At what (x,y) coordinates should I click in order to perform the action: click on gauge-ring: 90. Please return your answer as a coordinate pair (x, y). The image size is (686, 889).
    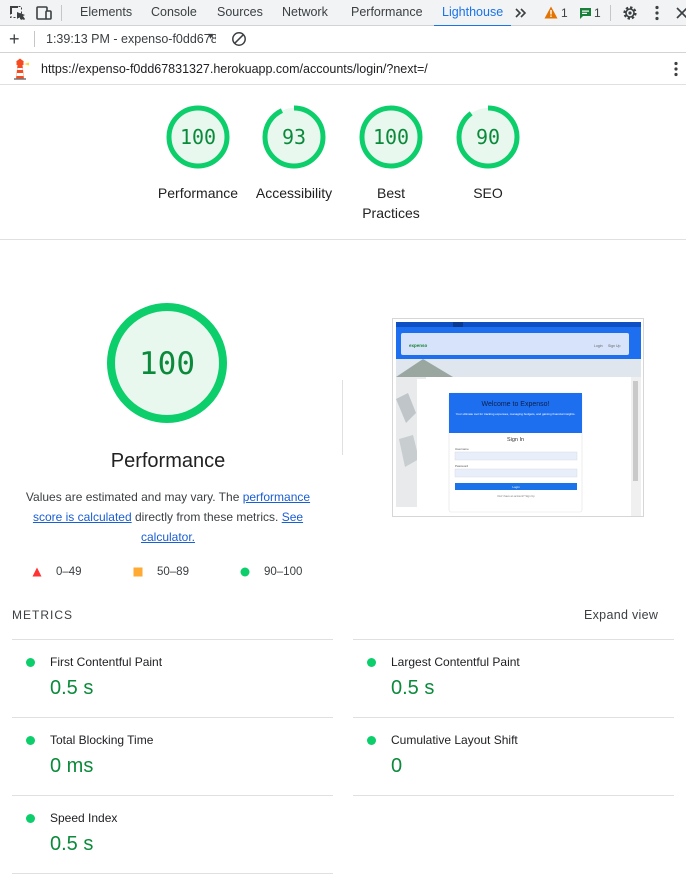
    Looking at the image, I should click on (488, 137).